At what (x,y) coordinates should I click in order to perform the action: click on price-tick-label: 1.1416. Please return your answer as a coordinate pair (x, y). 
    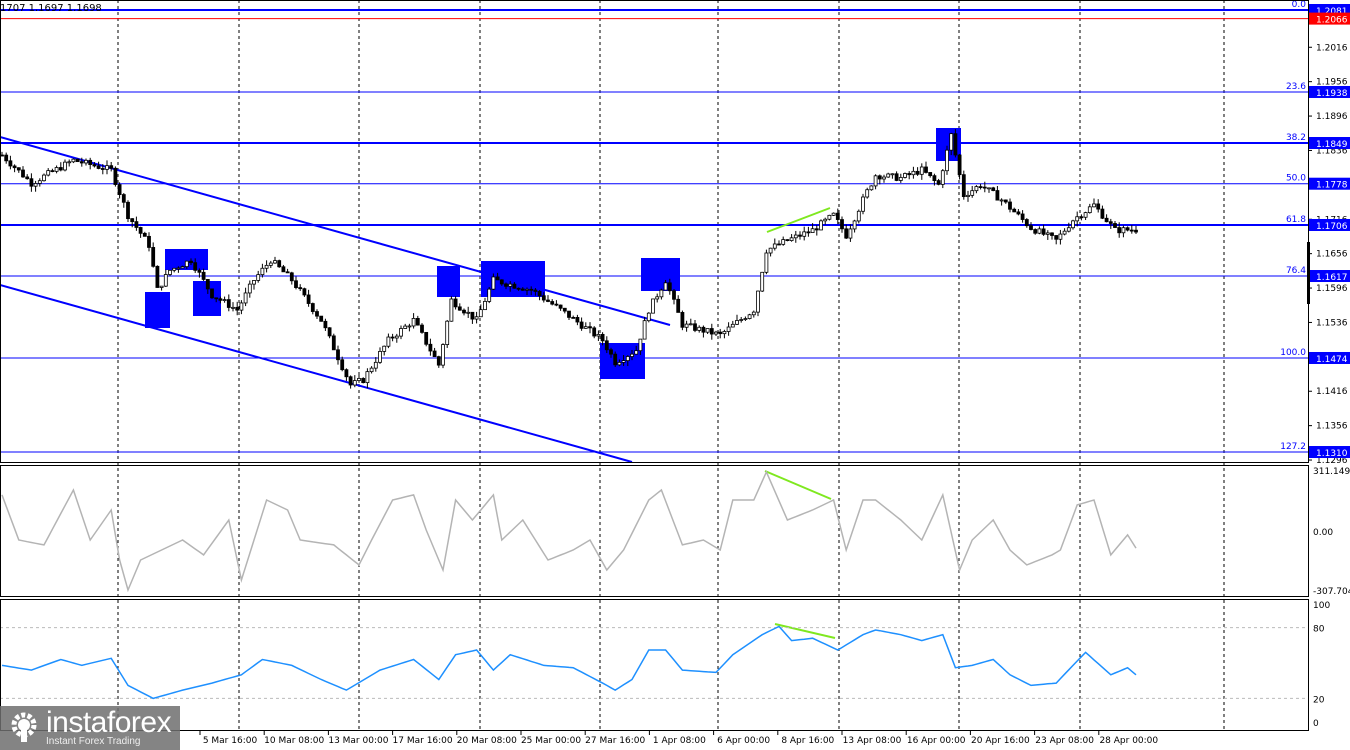
    Looking at the image, I should click on (1332, 392).